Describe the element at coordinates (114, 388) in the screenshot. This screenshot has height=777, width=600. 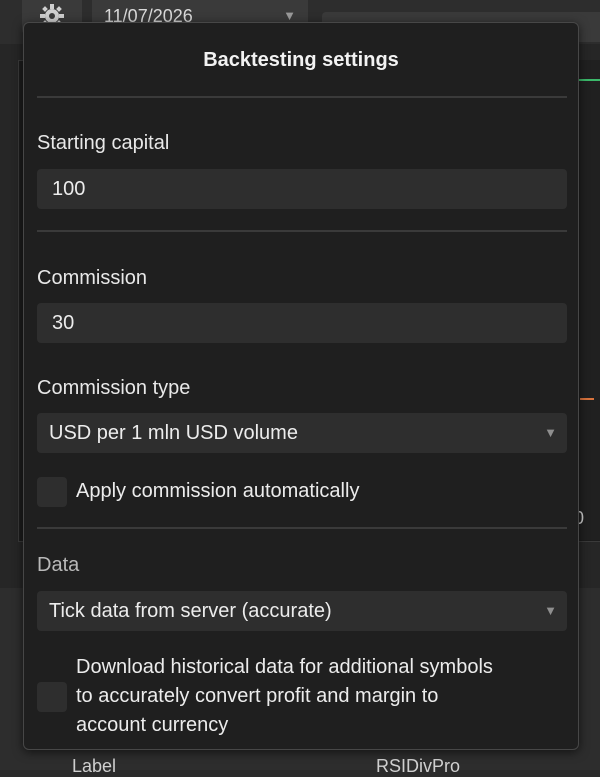
I see `commission-type-label: Commission type` at that location.